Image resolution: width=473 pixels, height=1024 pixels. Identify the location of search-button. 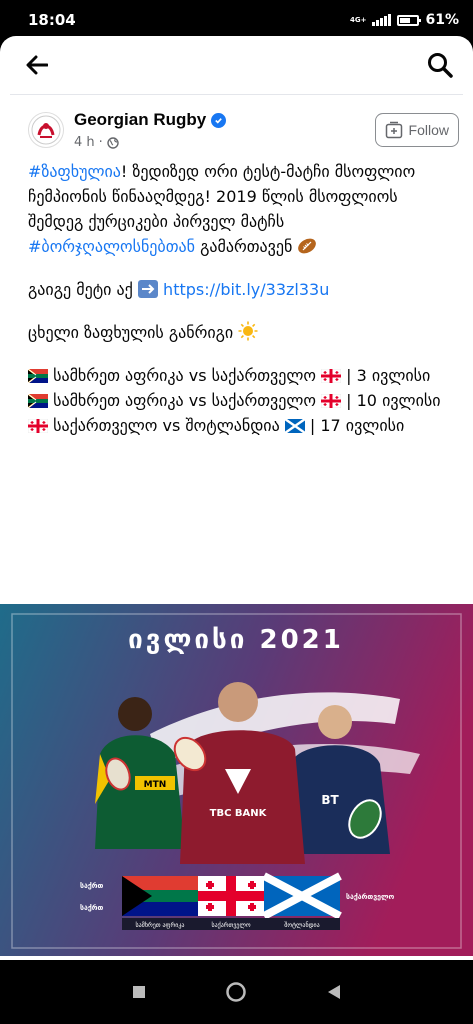
(440, 65).